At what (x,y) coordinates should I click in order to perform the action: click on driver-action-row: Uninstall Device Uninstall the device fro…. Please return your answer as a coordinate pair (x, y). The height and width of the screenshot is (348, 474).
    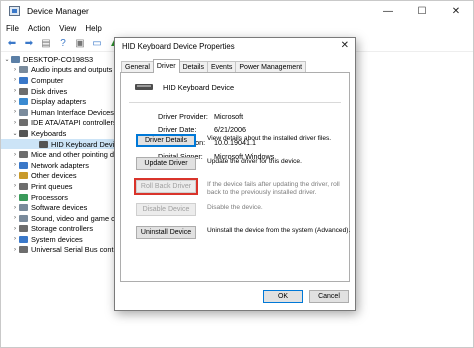
    Looking at the image, I should click on (240, 239).